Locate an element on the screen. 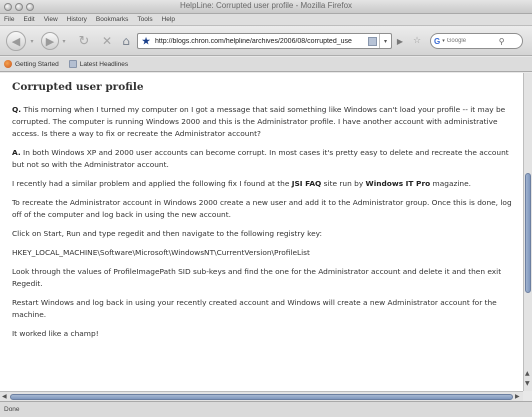 This screenshot has width=532, height=417. forward-arrow-icon: ▶ is located at coordinates (50, 41).